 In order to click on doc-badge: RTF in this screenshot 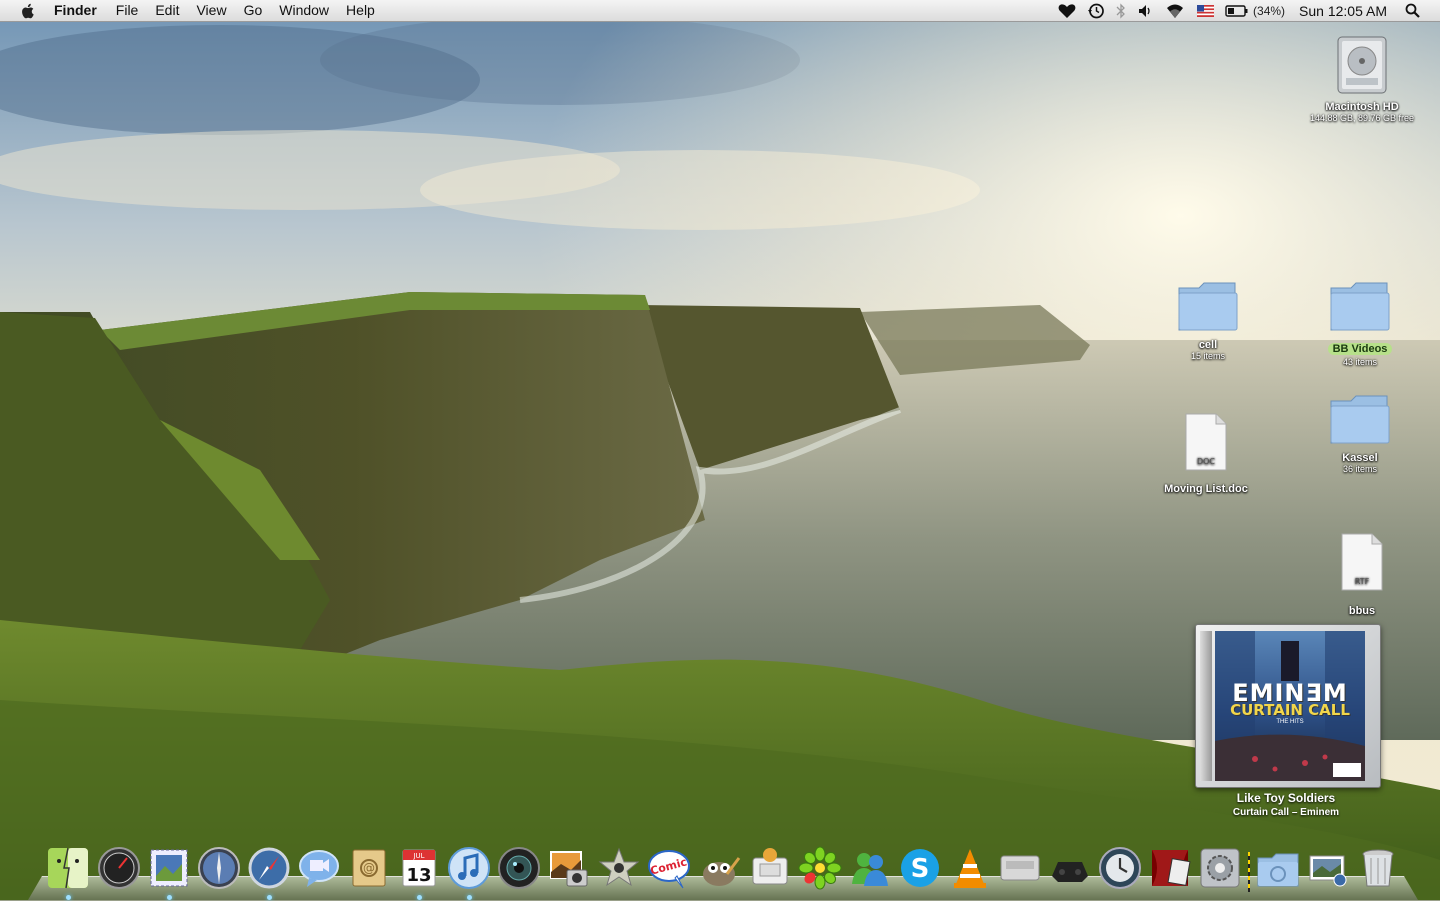, I will do `click(1362, 581)`.